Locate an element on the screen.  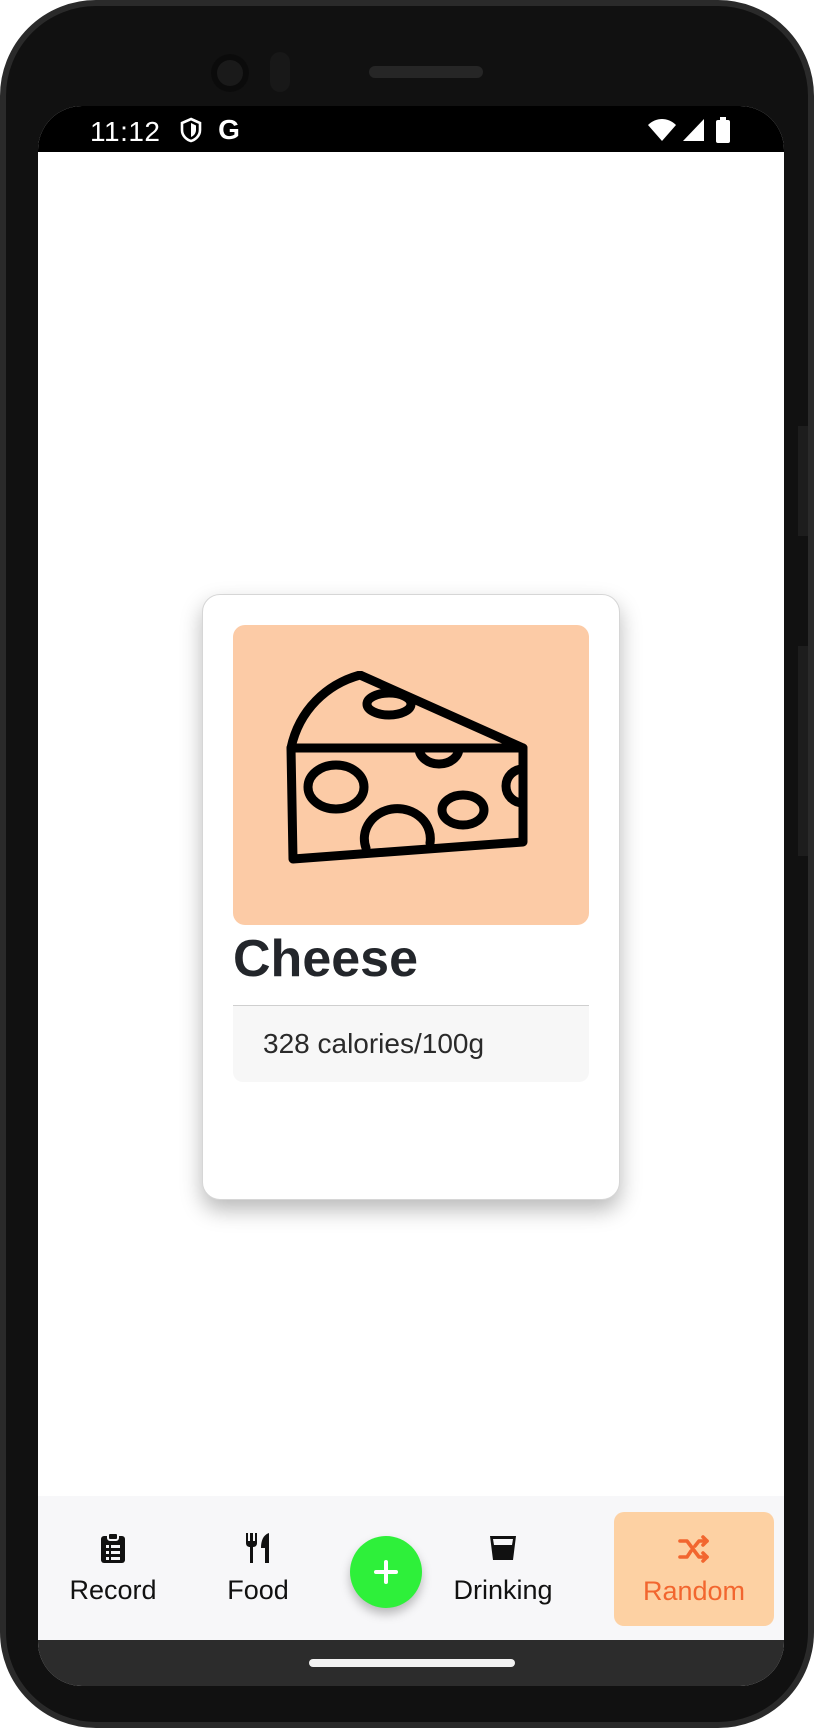
nav-item-random: Random is located at coordinates (694, 1569).